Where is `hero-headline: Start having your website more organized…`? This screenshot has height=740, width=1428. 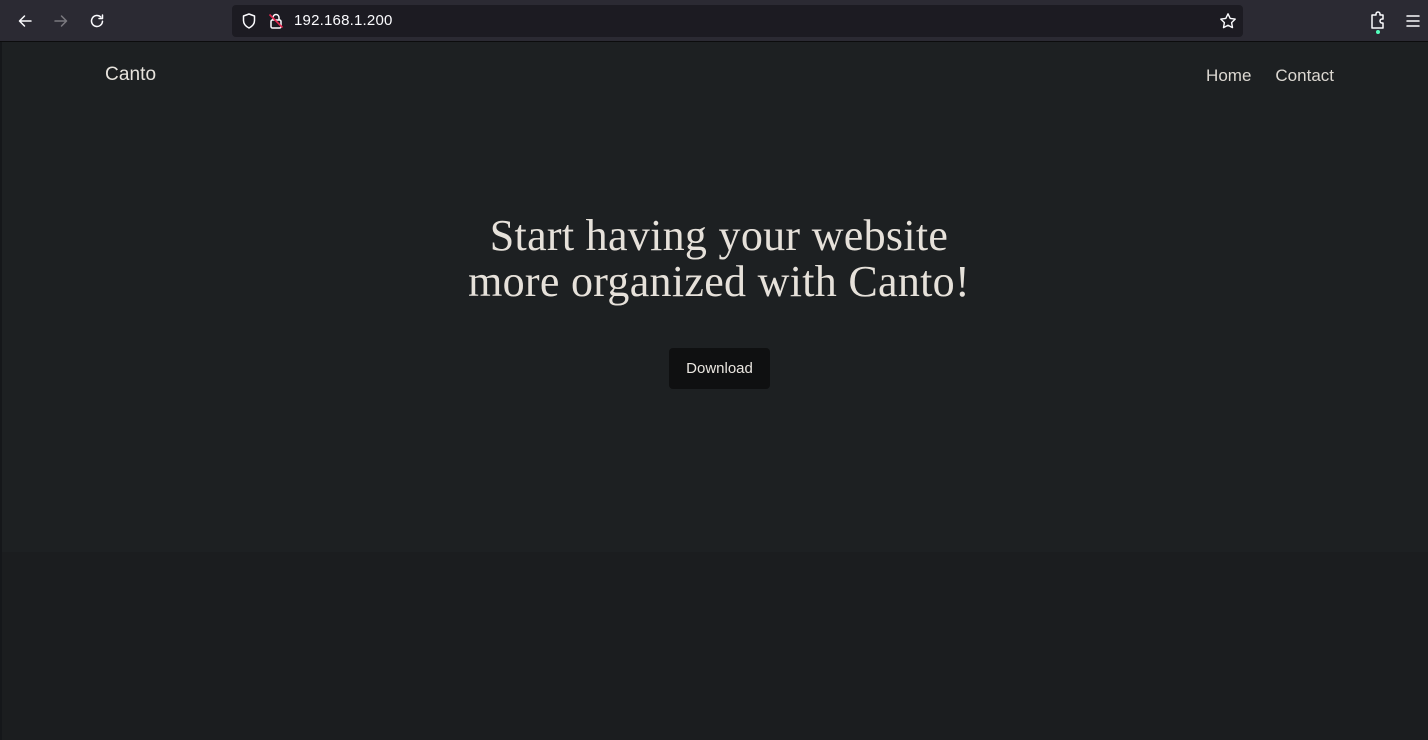 hero-headline: Start having your website more organized… is located at coordinates (714, 259).